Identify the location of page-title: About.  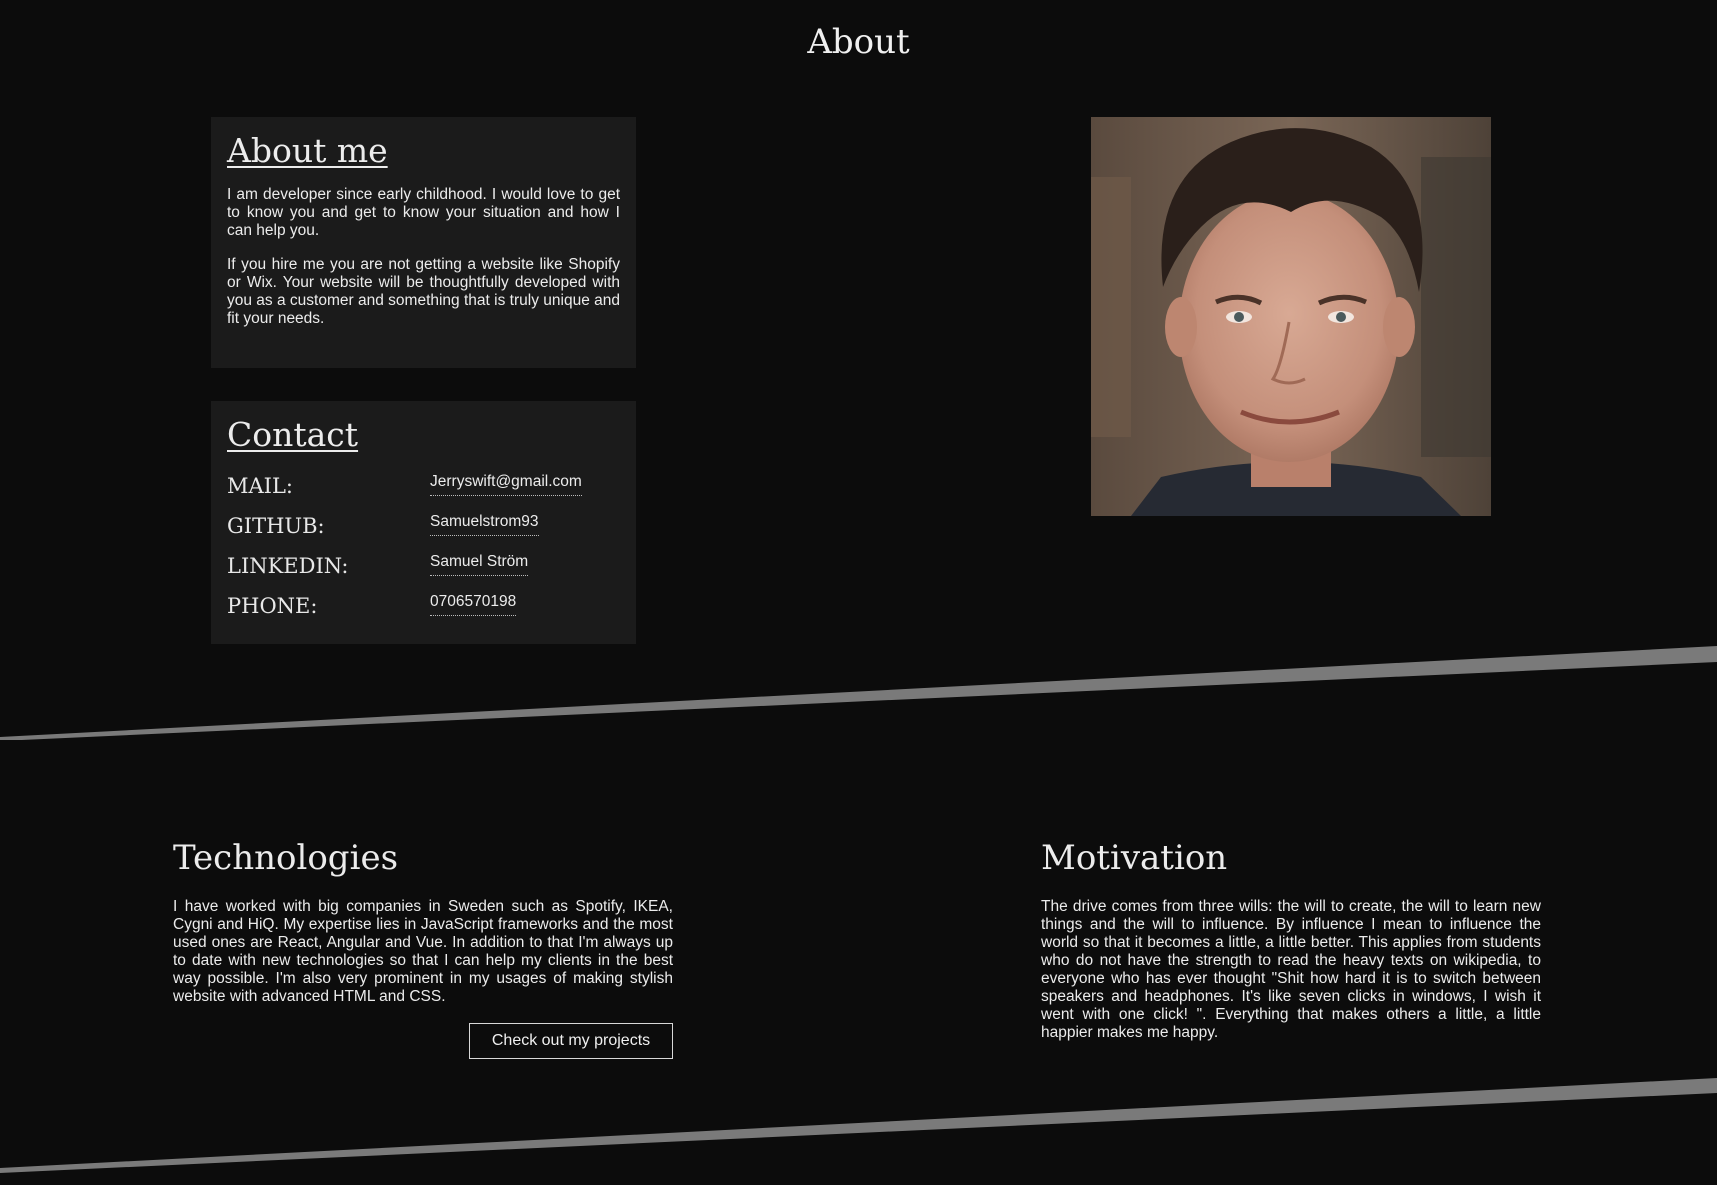
(858, 42).